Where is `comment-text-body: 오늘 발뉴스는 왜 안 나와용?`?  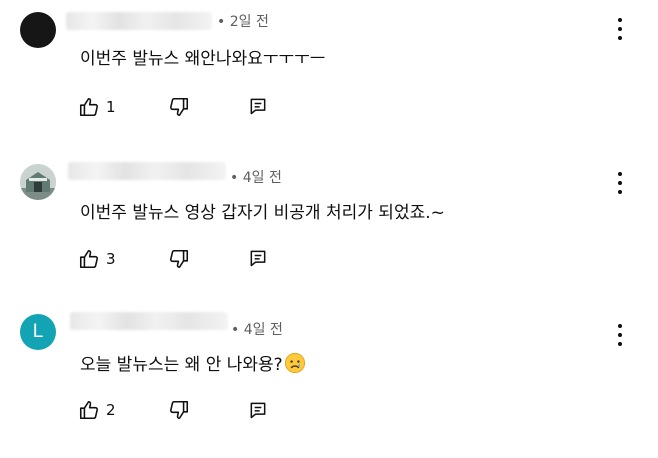 comment-text-body: 오늘 발뉴스는 왜 안 나와용? is located at coordinates (181, 365).